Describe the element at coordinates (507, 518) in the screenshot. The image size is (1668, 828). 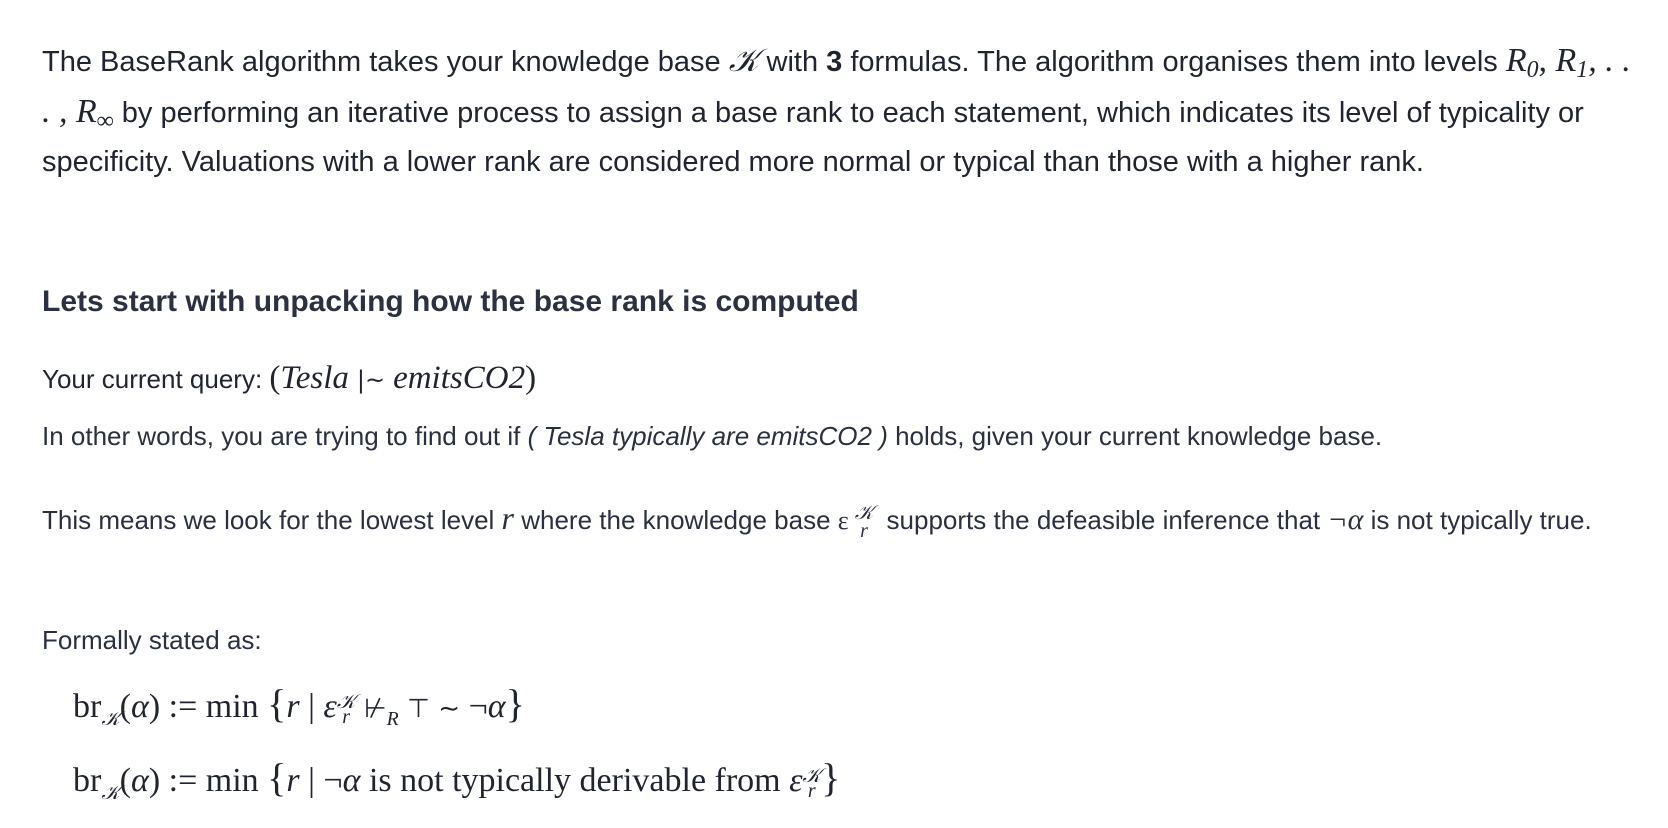
I see `level-variable: r` at that location.